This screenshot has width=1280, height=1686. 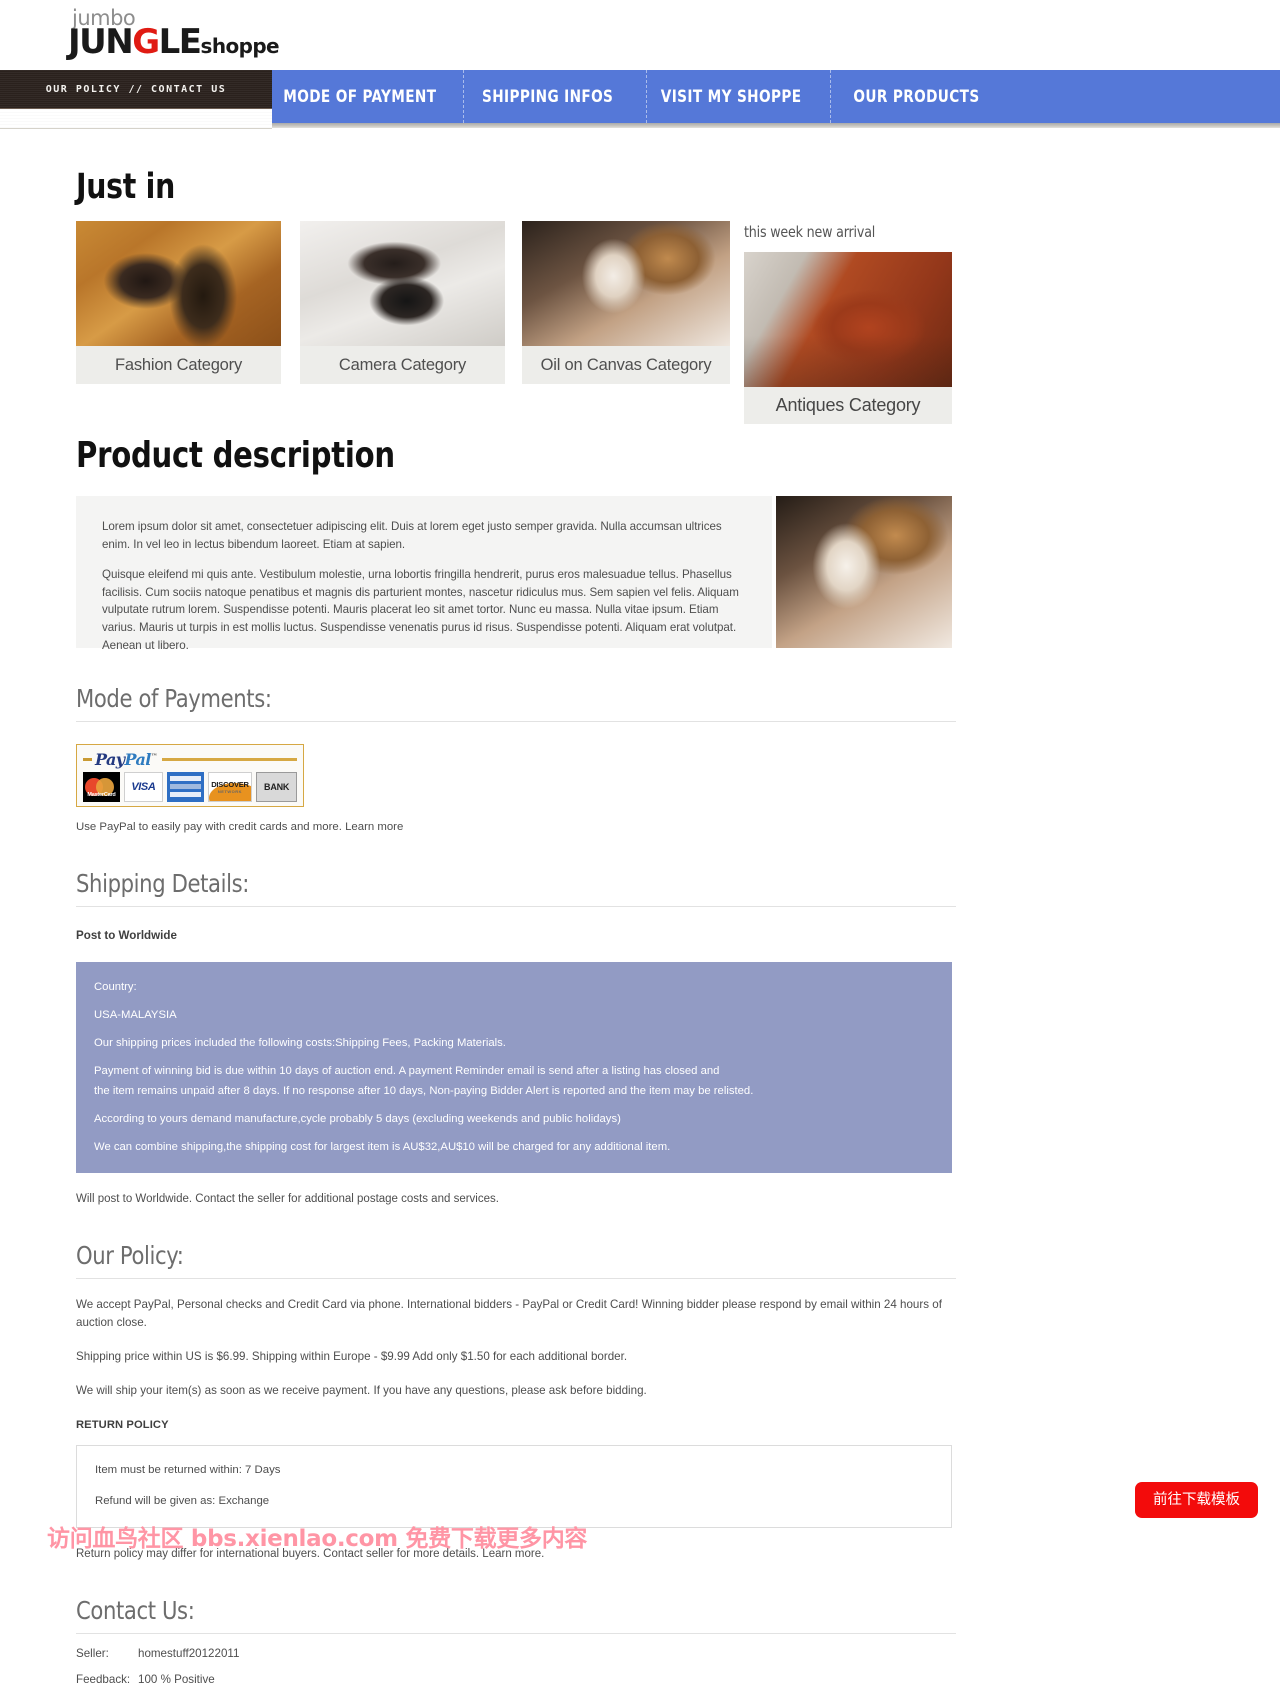 I want to click on antique-chest-photo-image, so click(x=848, y=319).